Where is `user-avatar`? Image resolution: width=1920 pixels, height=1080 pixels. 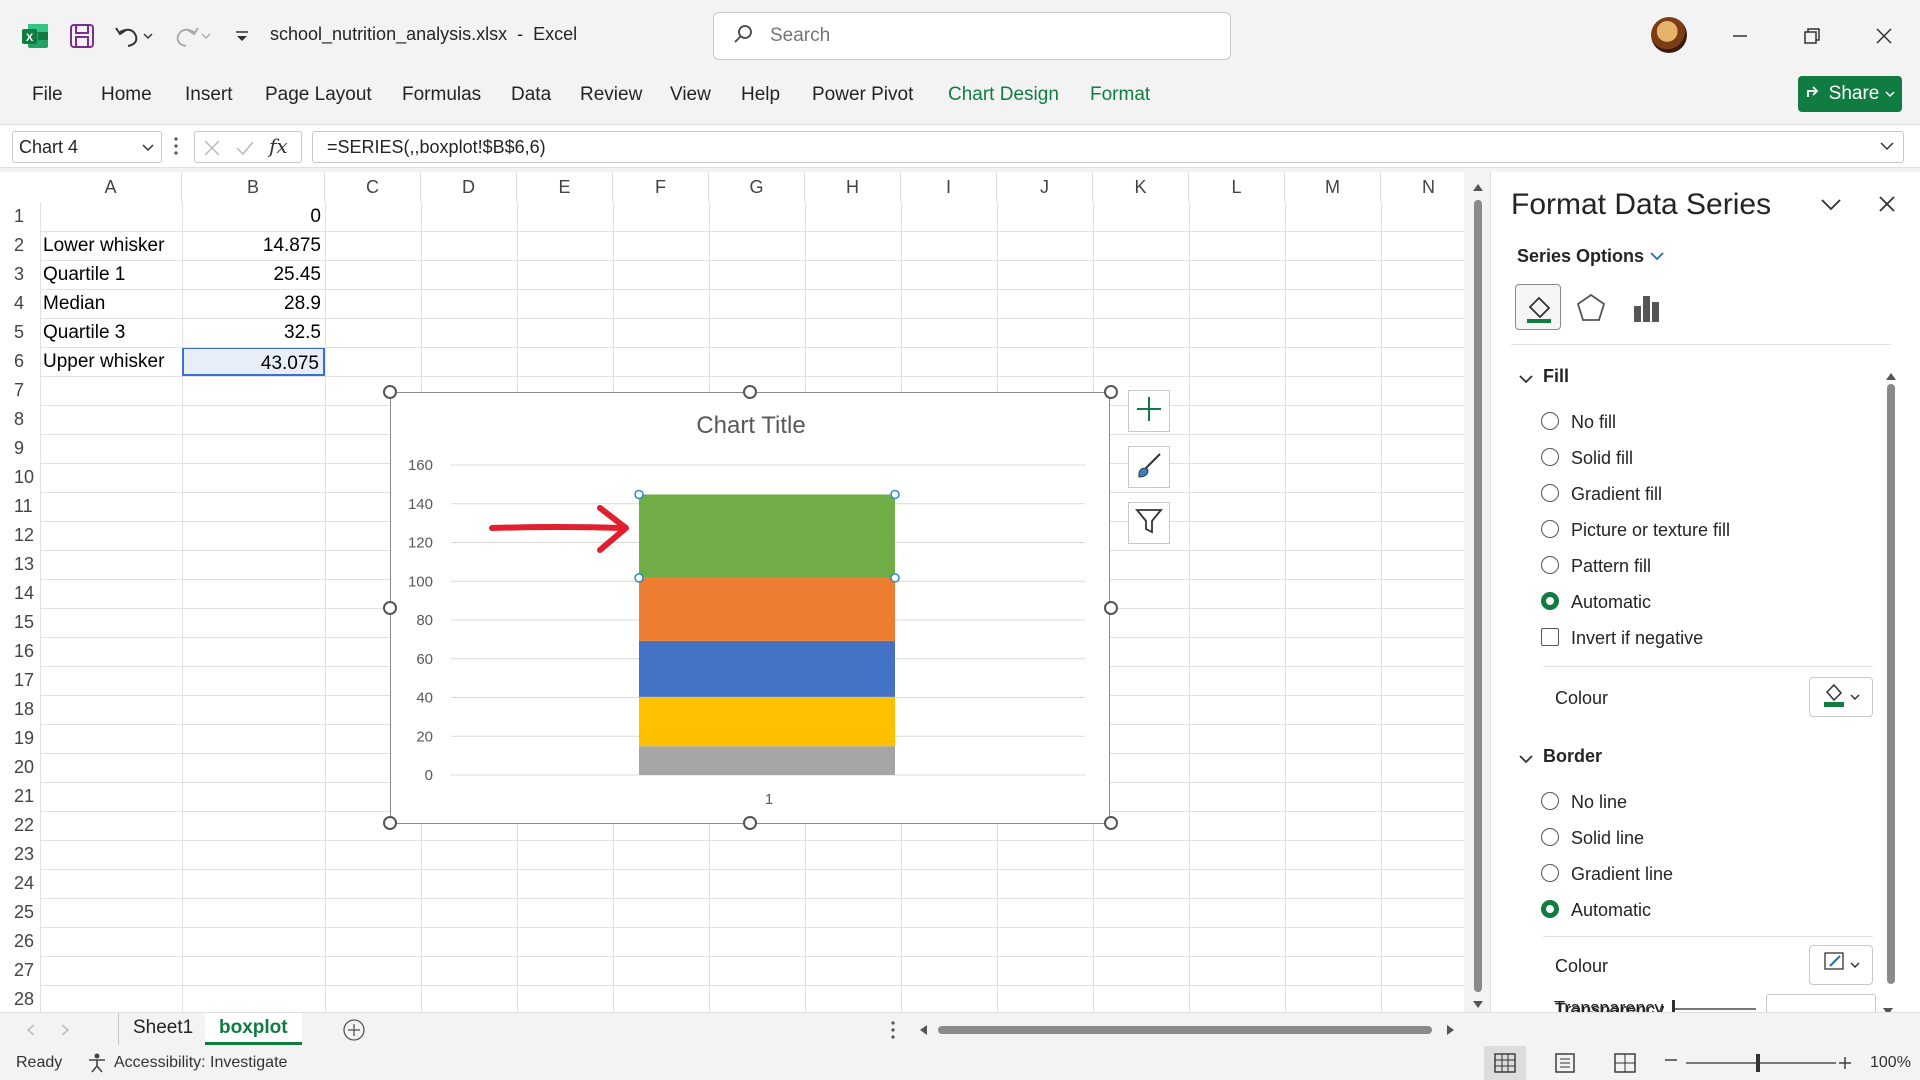 user-avatar is located at coordinates (1669, 35).